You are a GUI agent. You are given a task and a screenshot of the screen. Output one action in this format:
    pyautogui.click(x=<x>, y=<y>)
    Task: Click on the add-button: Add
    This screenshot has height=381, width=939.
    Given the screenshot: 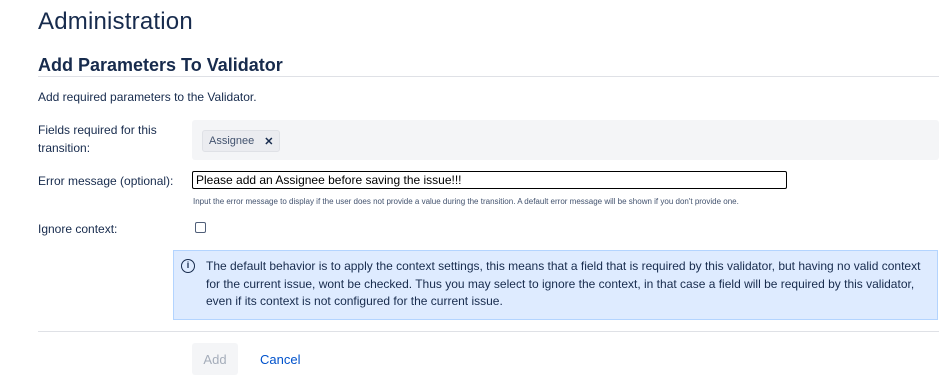 What is the action you would take?
    pyautogui.click(x=215, y=359)
    